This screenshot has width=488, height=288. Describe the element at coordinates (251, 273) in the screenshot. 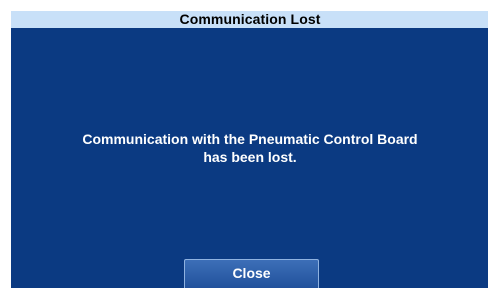

I see `close-button: Close` at that location.